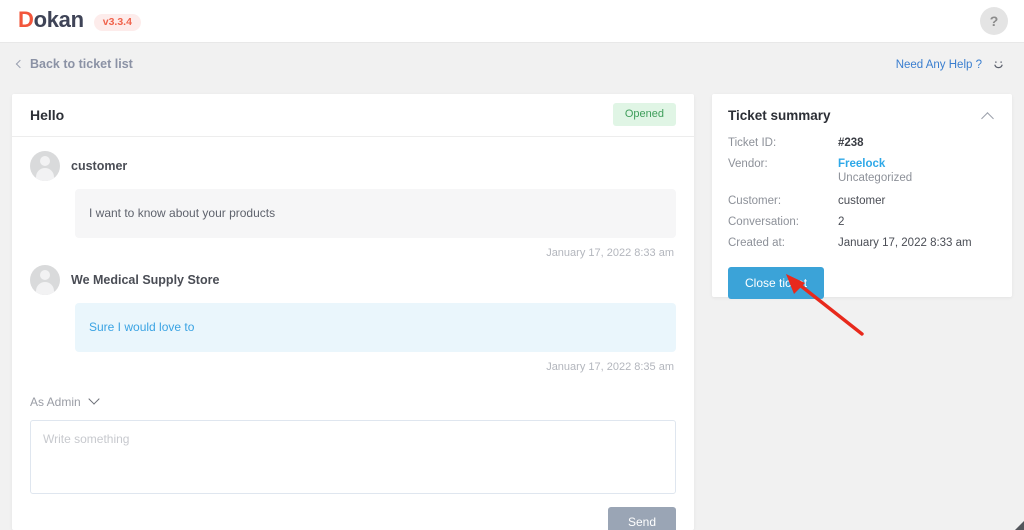 This screenshot has width=1024, height=530. What do you see at coordinates (875, 171) in the screenshot?
I see `summary-value-group: Freelock Uncategorized` at bounding box center [875, 171].